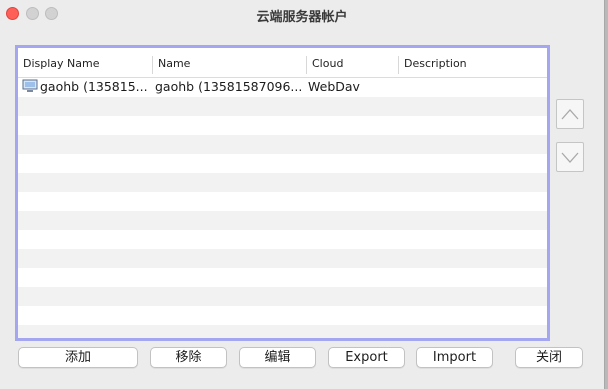  I want to click on chevron-up-icon, so click(570, 114).